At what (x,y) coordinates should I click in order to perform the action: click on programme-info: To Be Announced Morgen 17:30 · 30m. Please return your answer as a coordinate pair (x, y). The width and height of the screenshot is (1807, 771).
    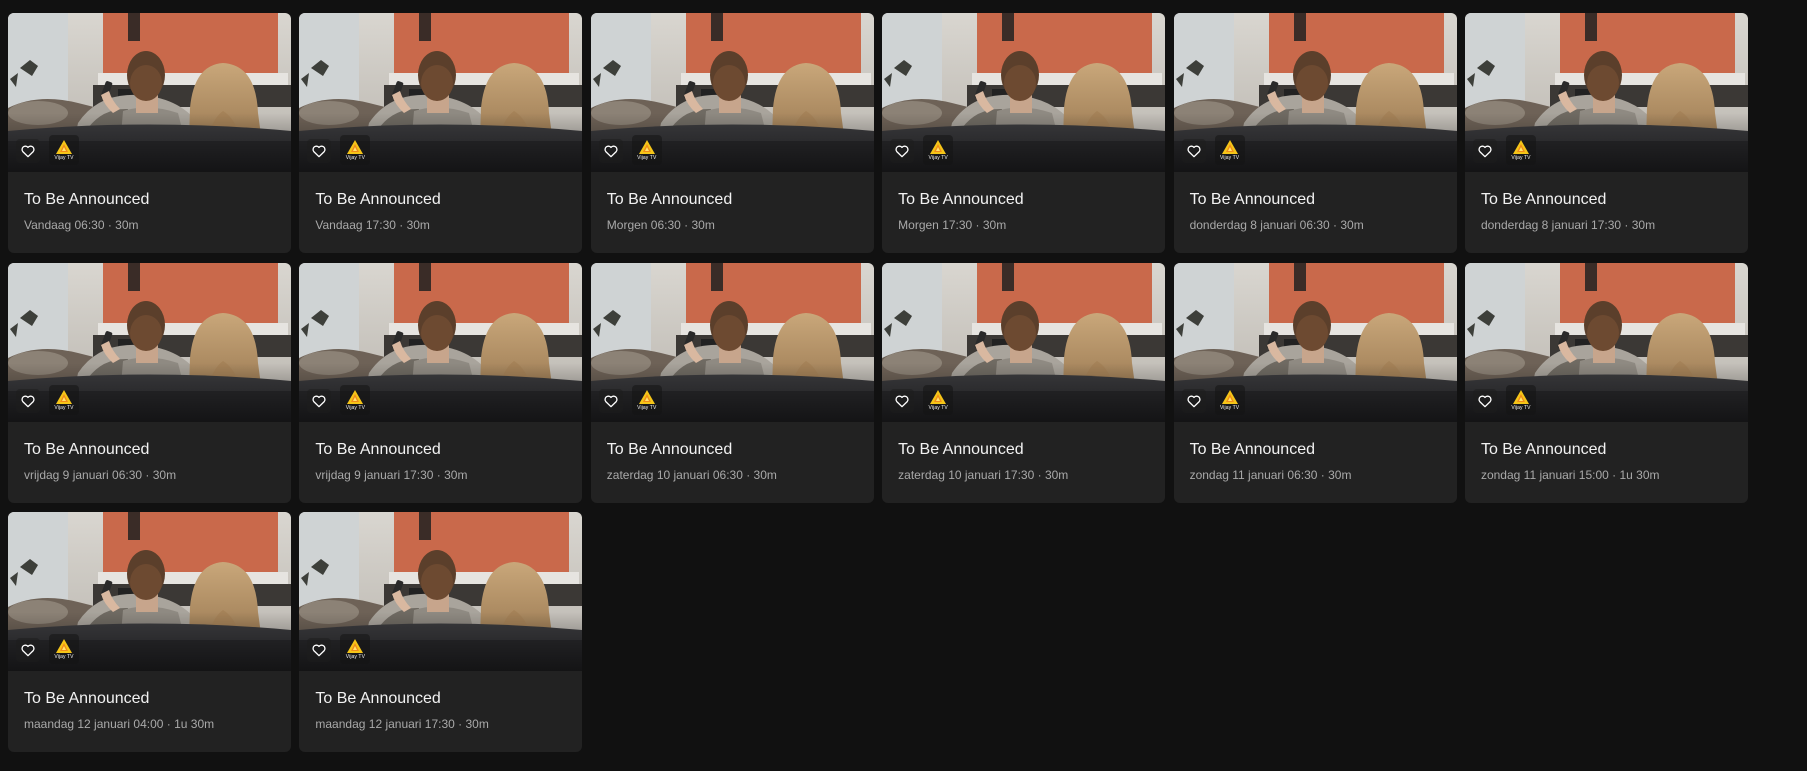
    Looking at the image, I should click on (1023, 202).